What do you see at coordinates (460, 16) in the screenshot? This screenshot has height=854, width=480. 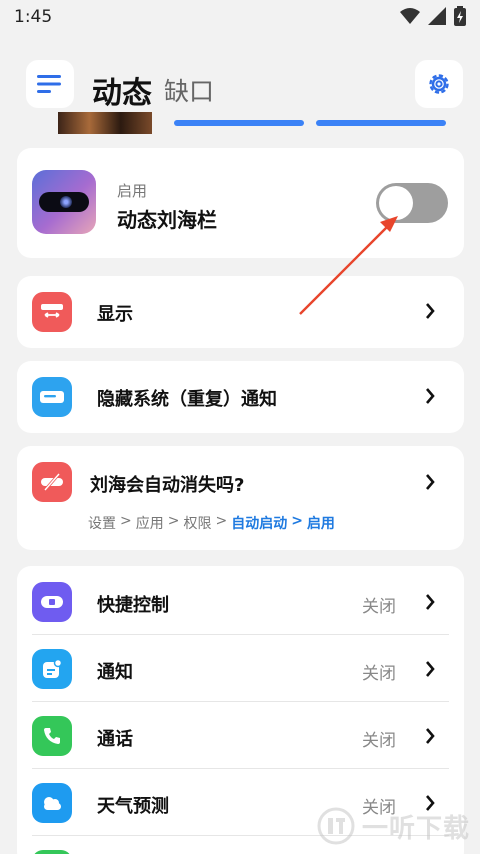 I see `battery-icon` at bounding box center [460, 16].